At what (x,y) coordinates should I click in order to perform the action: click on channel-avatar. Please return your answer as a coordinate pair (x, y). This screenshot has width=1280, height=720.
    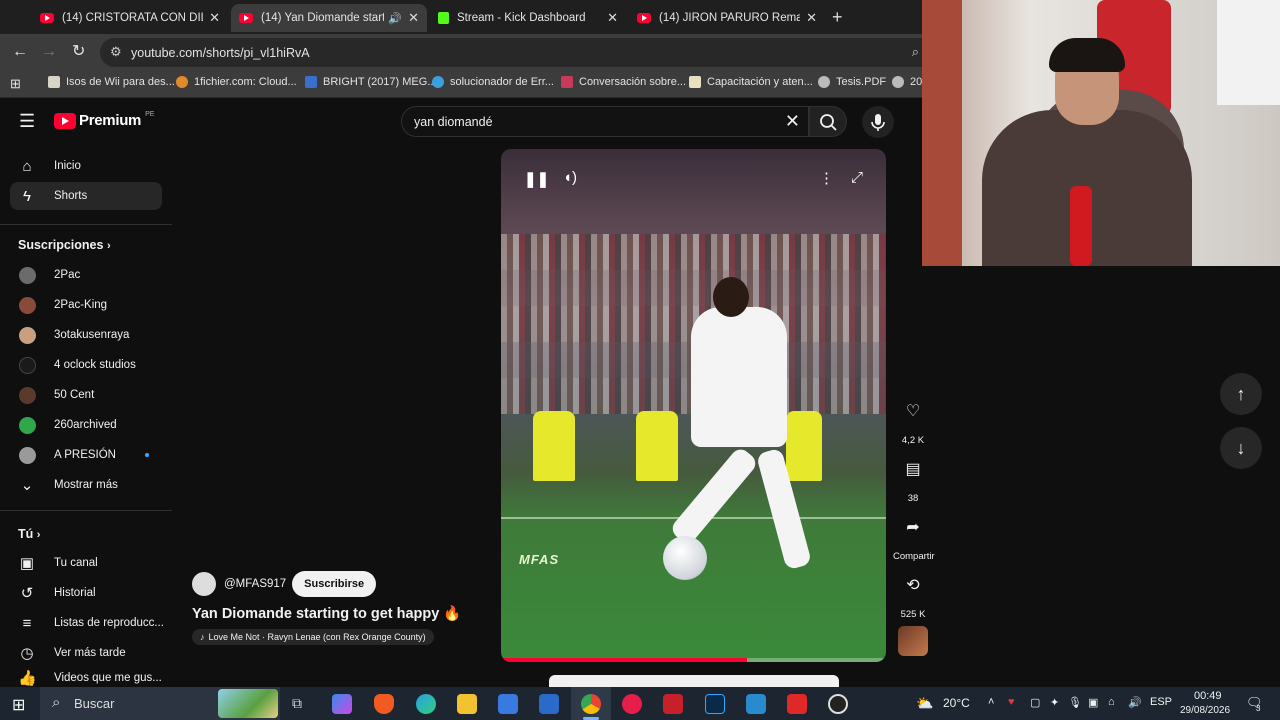
    Looking at the image, I should click on (204, 584).